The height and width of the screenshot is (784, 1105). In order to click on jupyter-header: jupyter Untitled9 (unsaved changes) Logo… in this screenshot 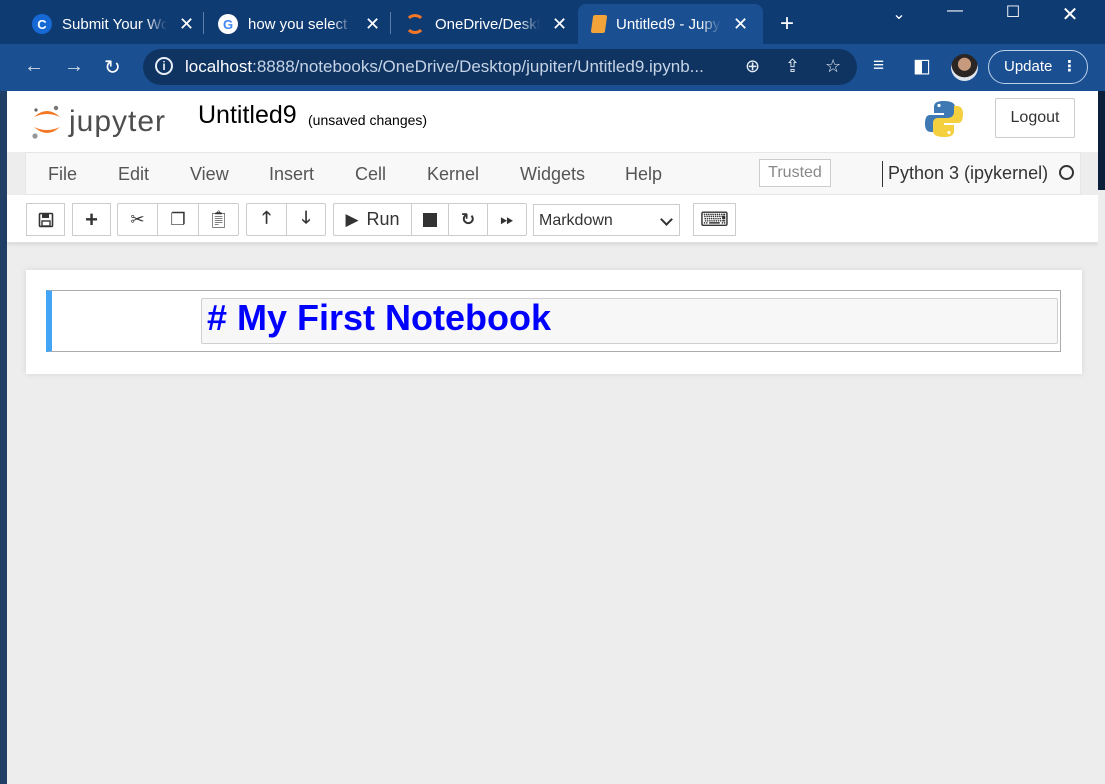, I will do `click(552, 121)`.